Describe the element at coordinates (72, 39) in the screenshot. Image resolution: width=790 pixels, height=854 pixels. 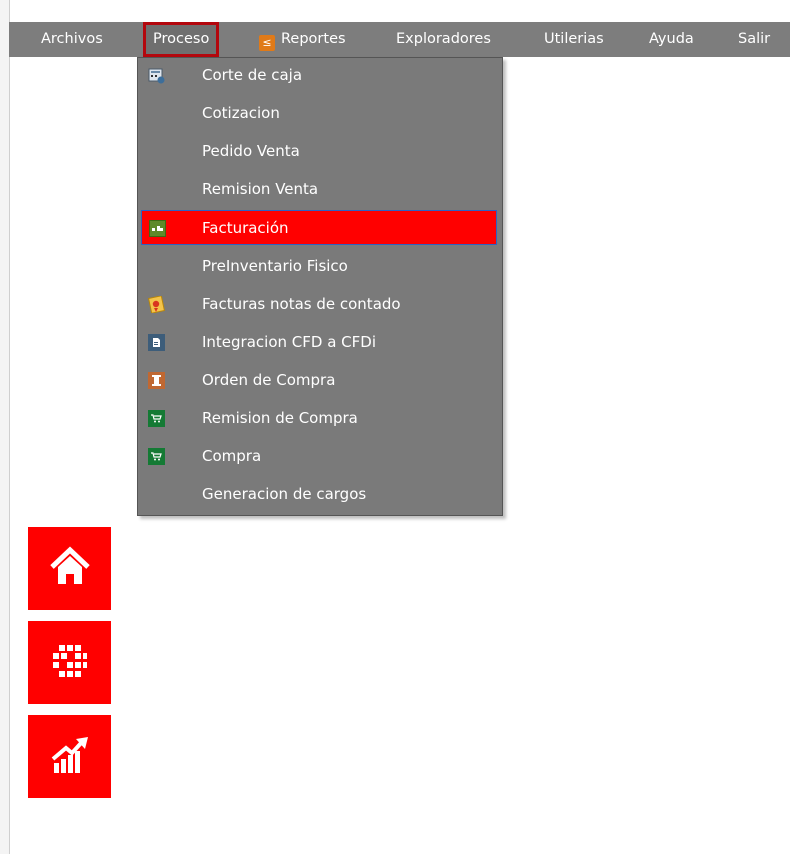
I see `menu-archivos: Archivos` at that location.